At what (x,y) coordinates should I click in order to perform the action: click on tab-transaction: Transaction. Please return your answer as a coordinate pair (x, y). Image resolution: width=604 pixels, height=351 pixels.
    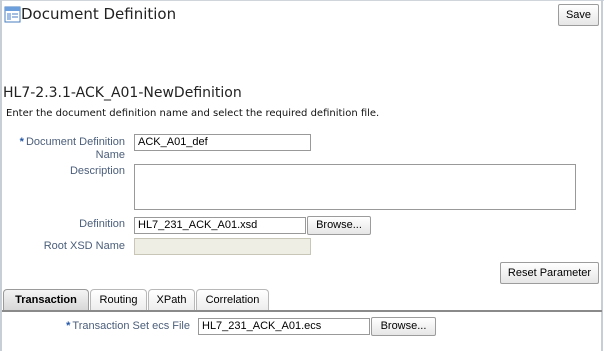
    Looking at the image, I should click on (46, 300).